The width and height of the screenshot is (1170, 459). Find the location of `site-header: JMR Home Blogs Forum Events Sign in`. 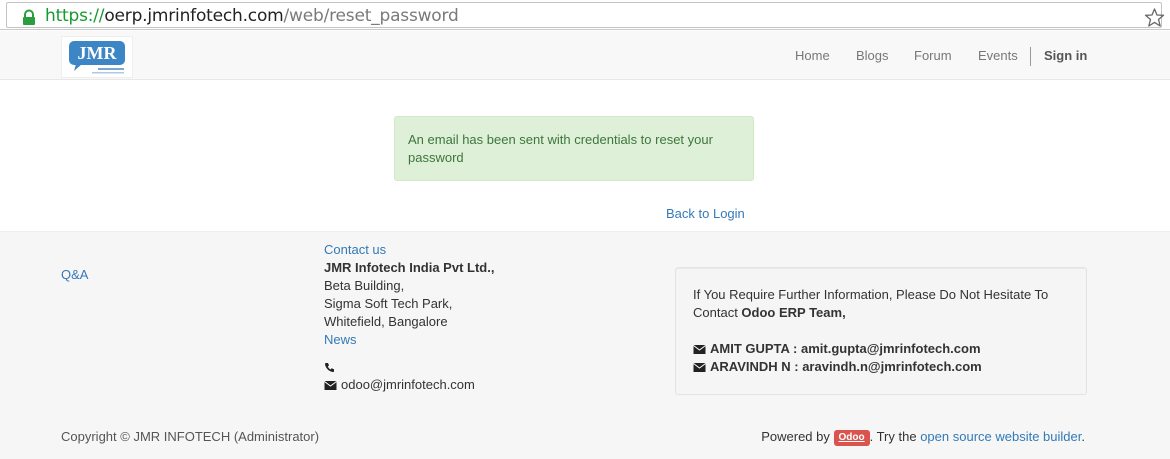

site-header: JMR Home Blogs Forum Events Sign in is located at coordinates (585, 55).